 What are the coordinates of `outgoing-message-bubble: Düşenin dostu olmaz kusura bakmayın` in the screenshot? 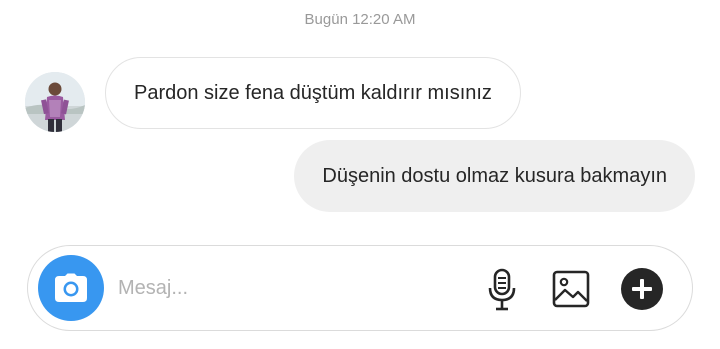 It's located at (494, 176).